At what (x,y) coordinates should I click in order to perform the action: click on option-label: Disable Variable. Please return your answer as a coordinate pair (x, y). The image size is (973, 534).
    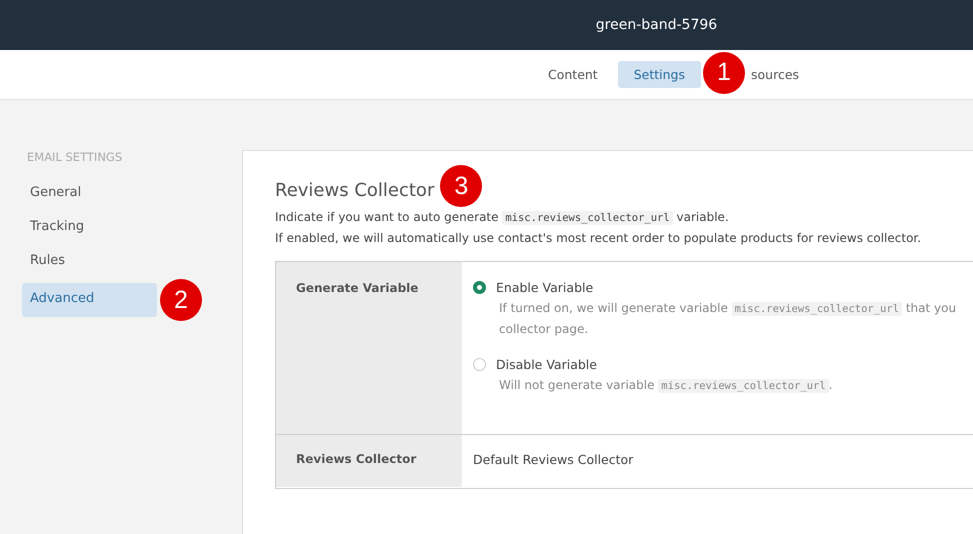
    Looking at the image, I should click on (546, 364).